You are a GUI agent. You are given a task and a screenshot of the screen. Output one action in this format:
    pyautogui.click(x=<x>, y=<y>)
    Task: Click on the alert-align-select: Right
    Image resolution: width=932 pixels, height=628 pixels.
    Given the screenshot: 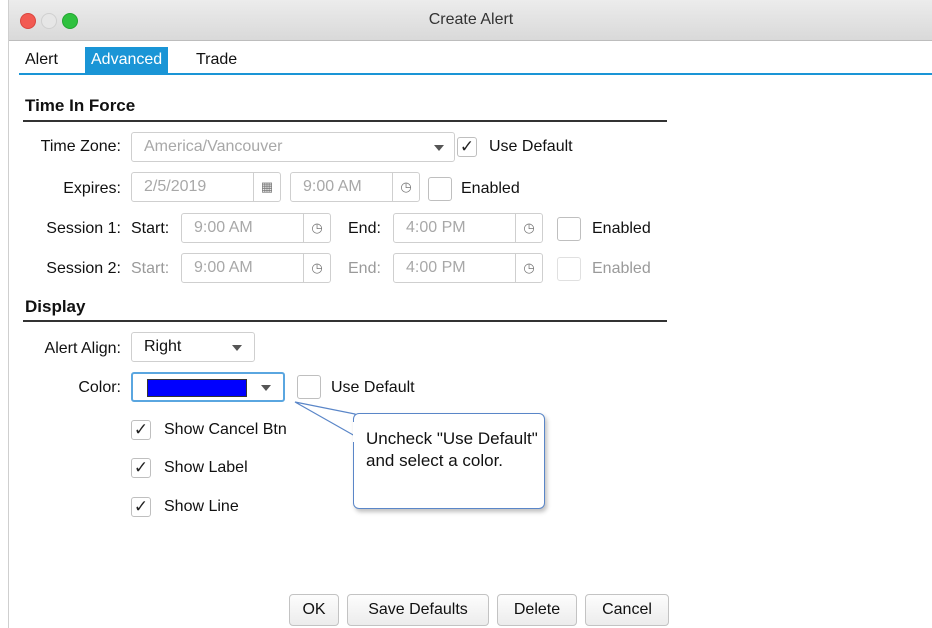 What is the action you would take?
    pyautogui.click(x=193, y=347)
    